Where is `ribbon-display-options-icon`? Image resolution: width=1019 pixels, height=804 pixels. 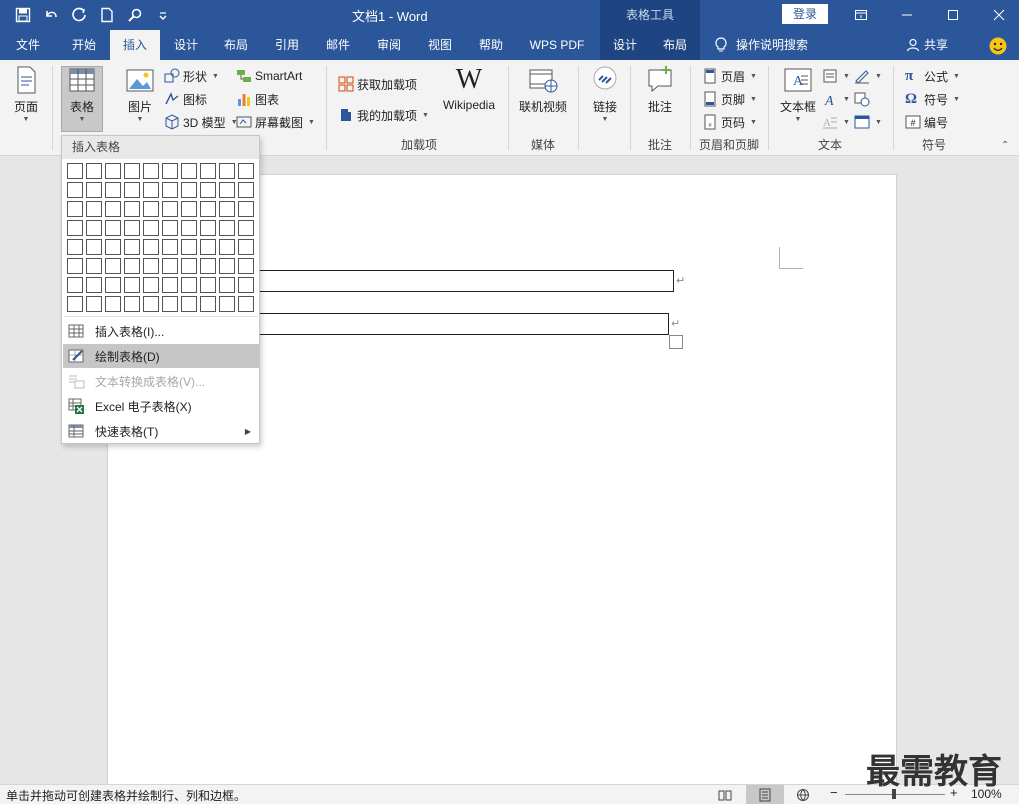
ribbon-display-options-icon is located at coordinates (861, 15).